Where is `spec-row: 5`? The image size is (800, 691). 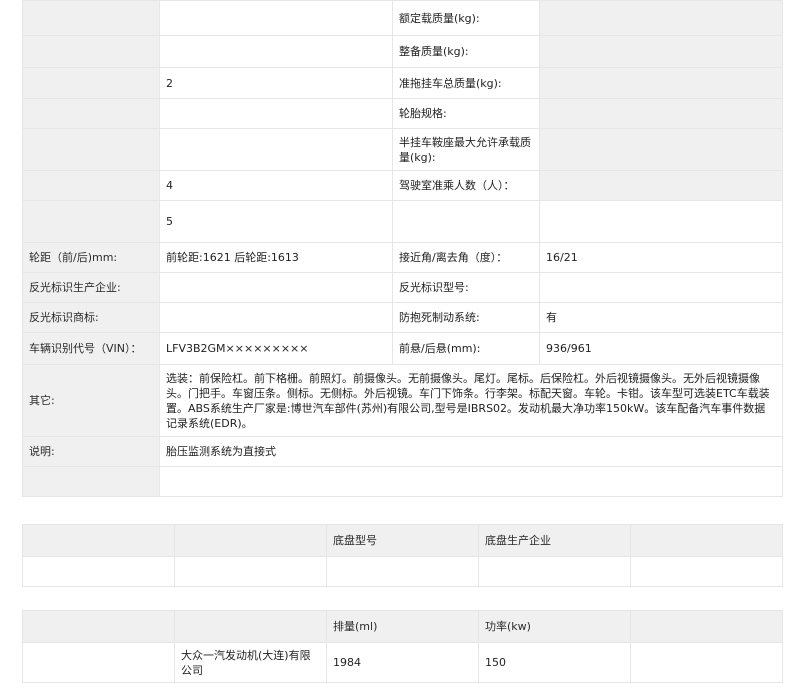 spec-row: 5 is located at coordinates (402, 221).